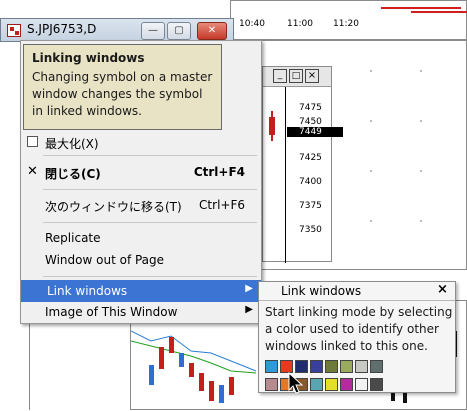 Image resolution: width=467 pixels, height=411 pixels. I want to click on app-icon, so click(14, 30).